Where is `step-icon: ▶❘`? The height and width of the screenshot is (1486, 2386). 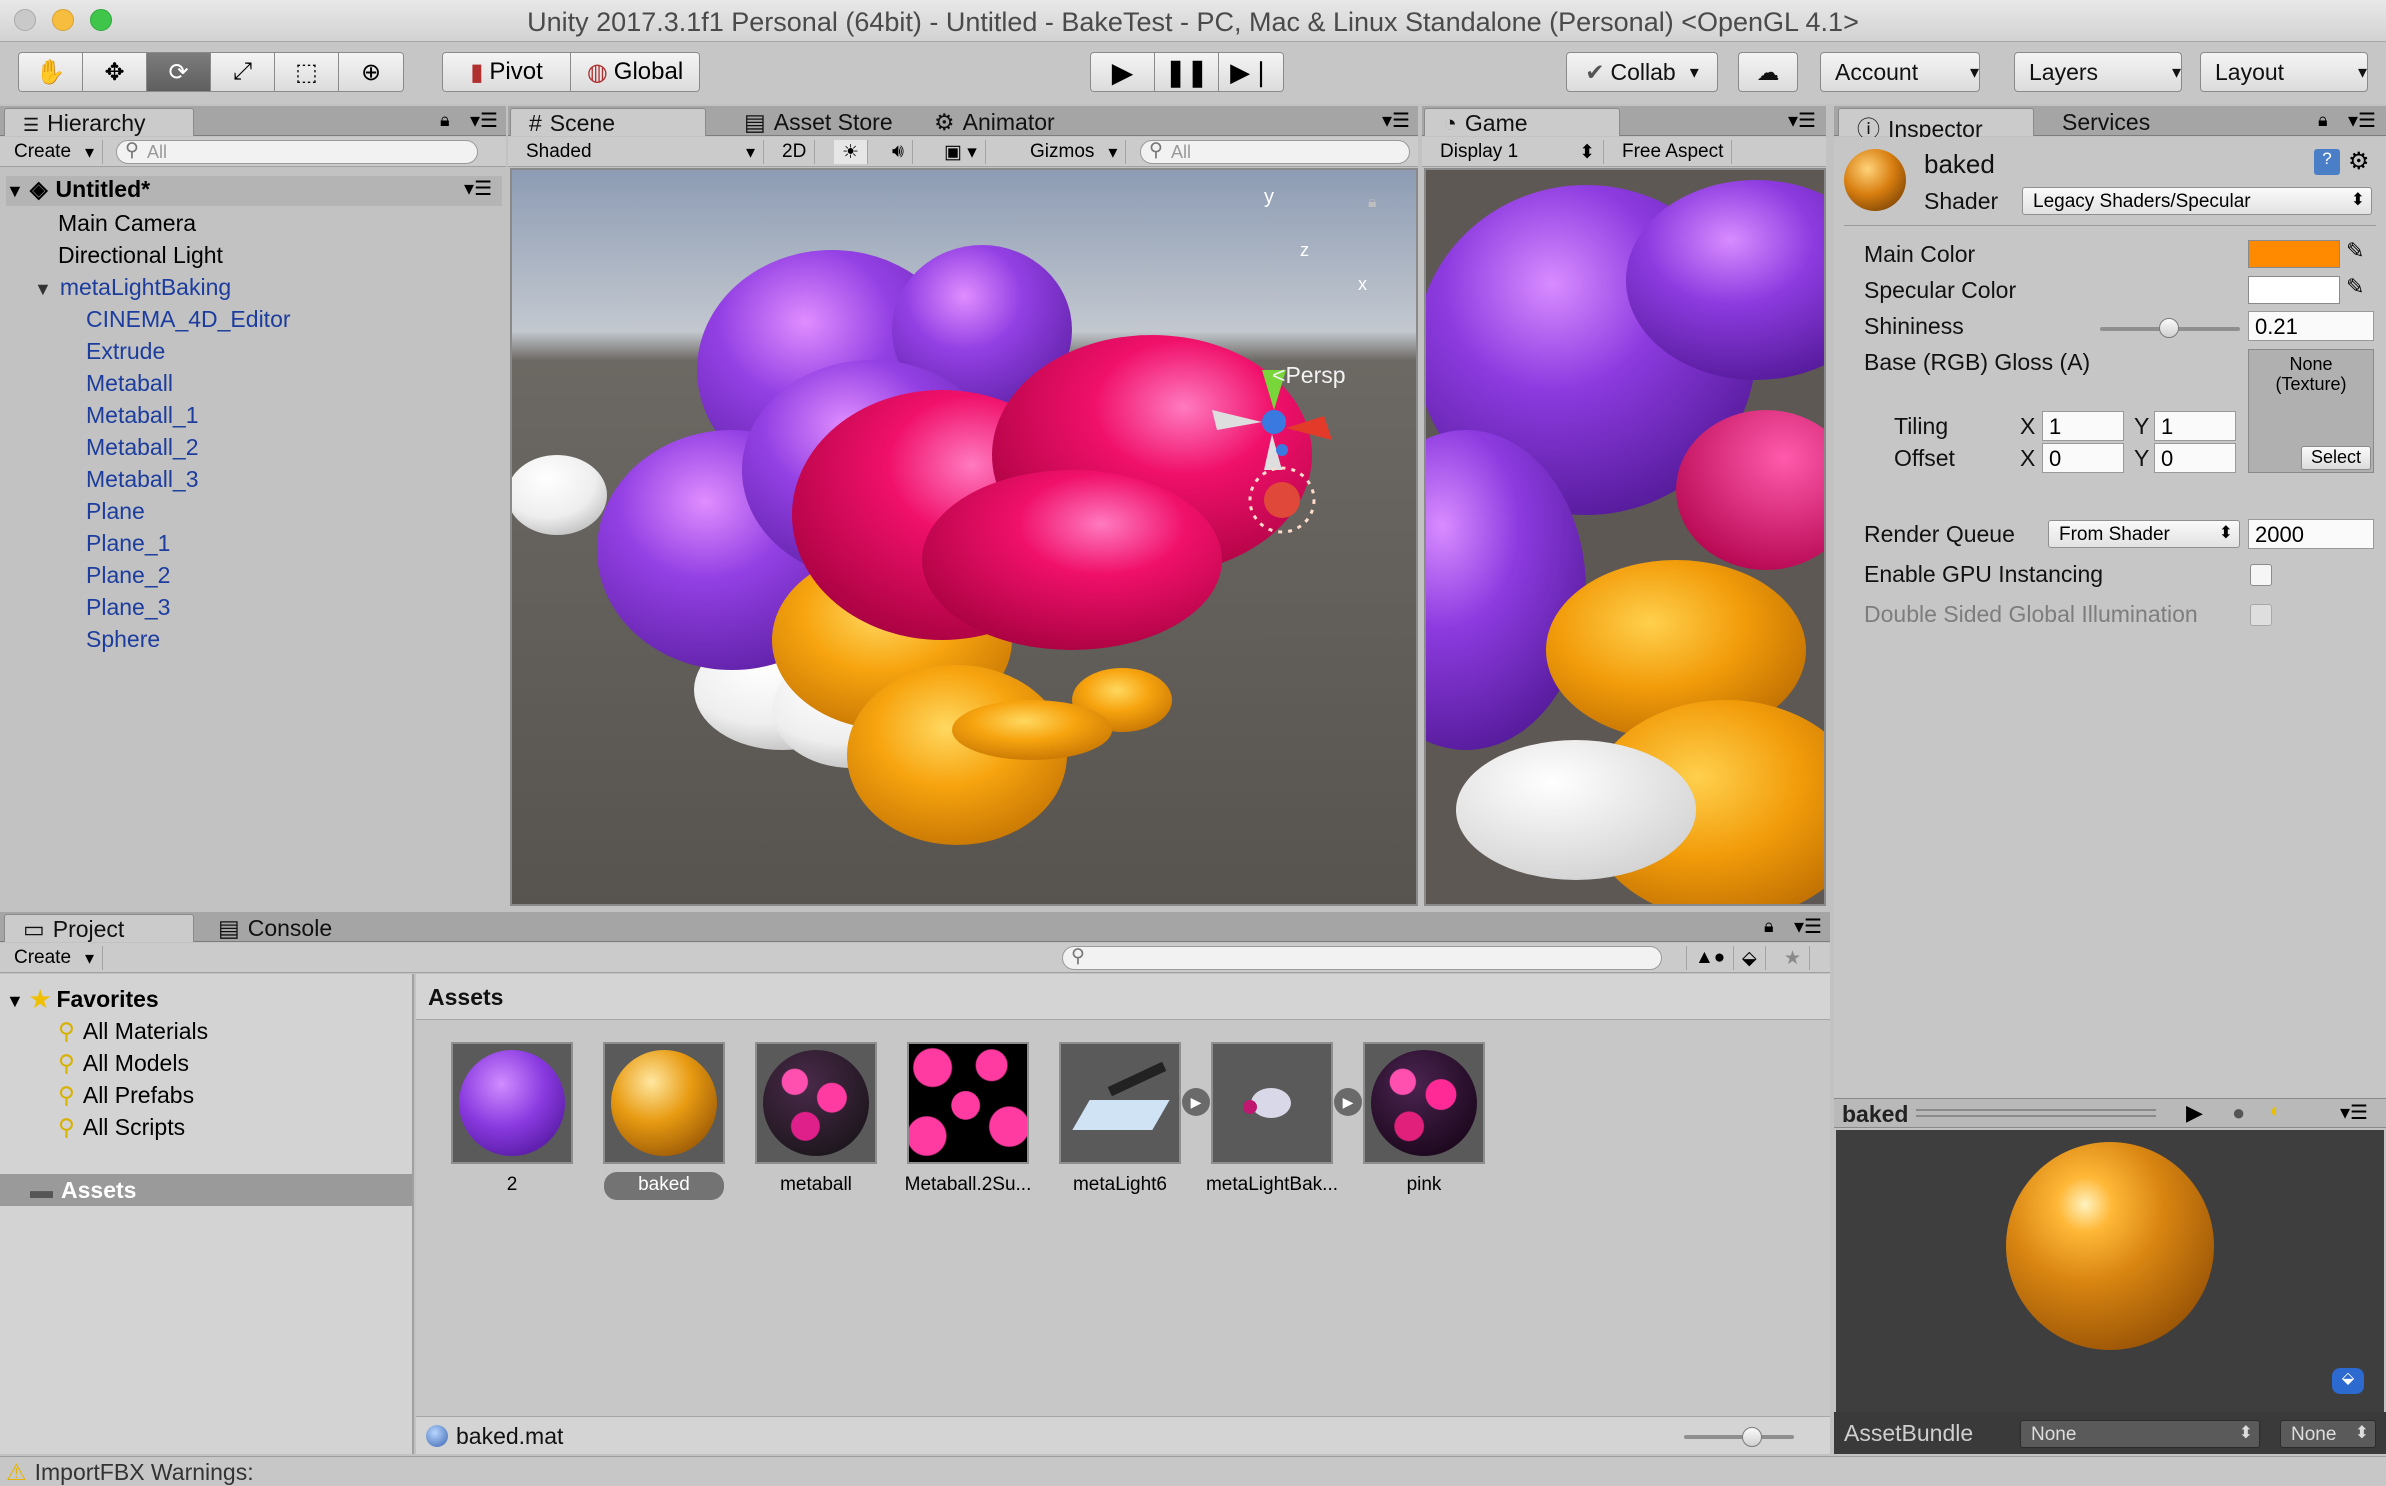
step-icon: ▶❘ is located at coordinates (1251, 72).